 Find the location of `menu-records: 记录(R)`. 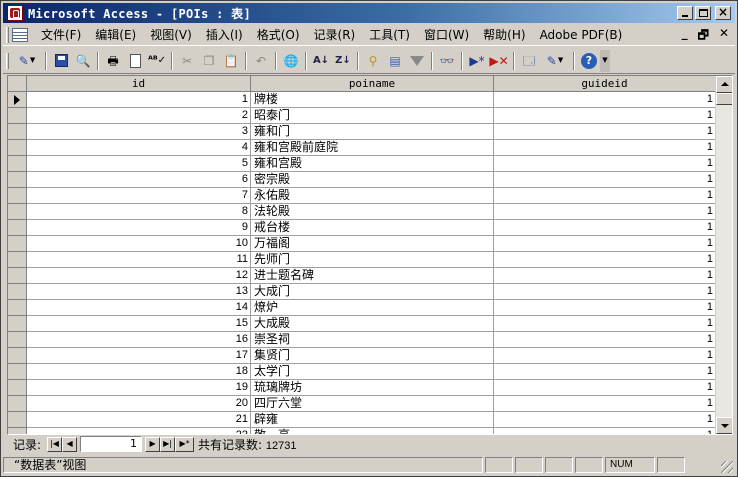

menu-records: 记录(R) is located at coordinates (335, 35).